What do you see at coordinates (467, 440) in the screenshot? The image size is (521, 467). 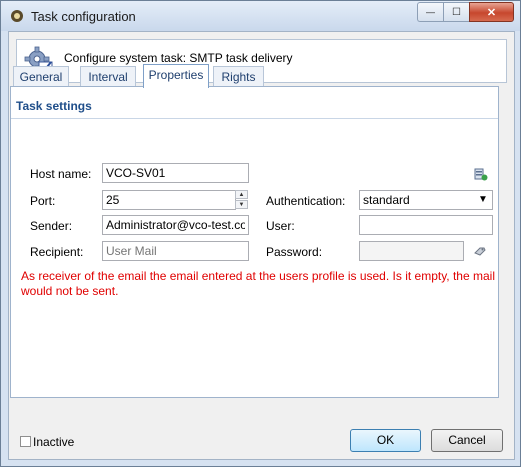 I see `cancel-button: Cancel` at bounding box center [467, 440].